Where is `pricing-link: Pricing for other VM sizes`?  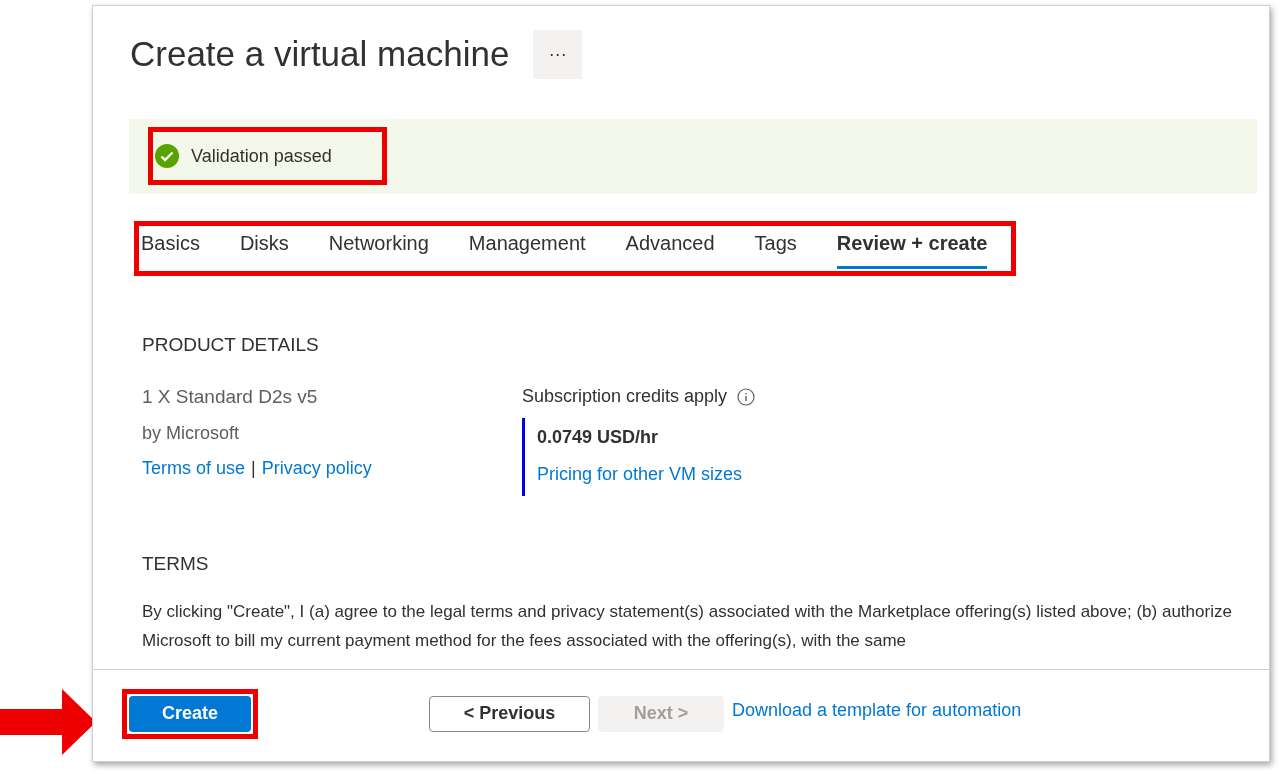 pricing-link: Pricing for other VM sizes is located at coordinates (646, 474).